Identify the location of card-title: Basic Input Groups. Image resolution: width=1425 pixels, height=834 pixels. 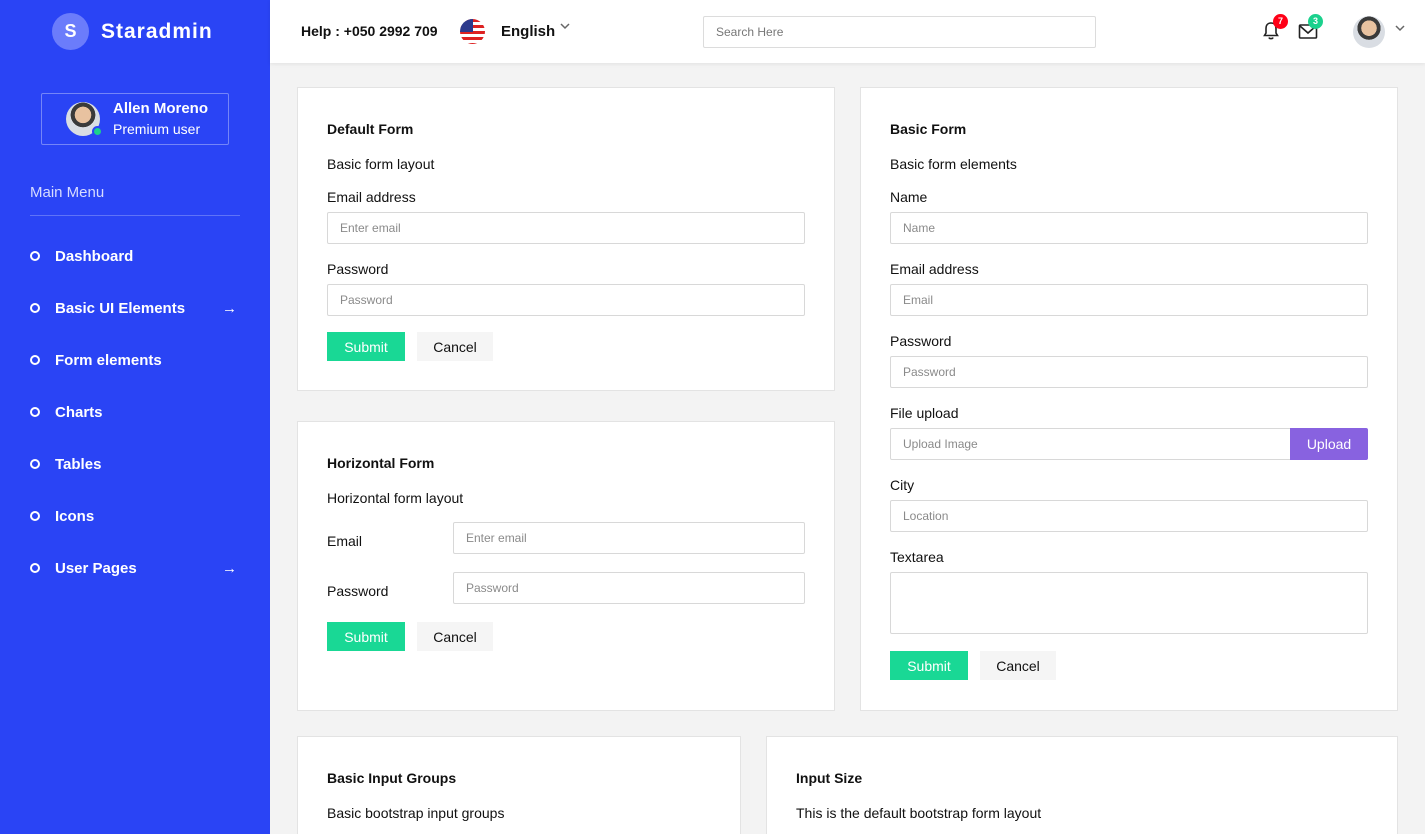
(392, 778).